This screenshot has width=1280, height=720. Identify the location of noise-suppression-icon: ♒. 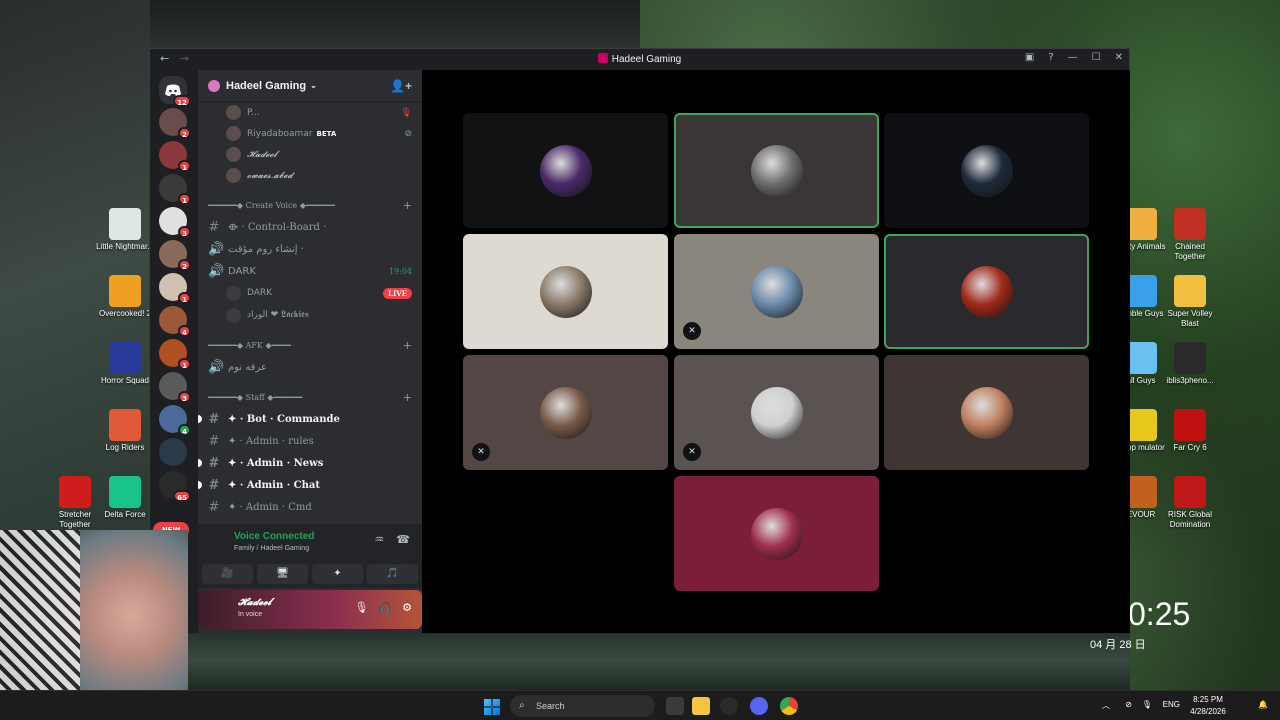
(379, 539).